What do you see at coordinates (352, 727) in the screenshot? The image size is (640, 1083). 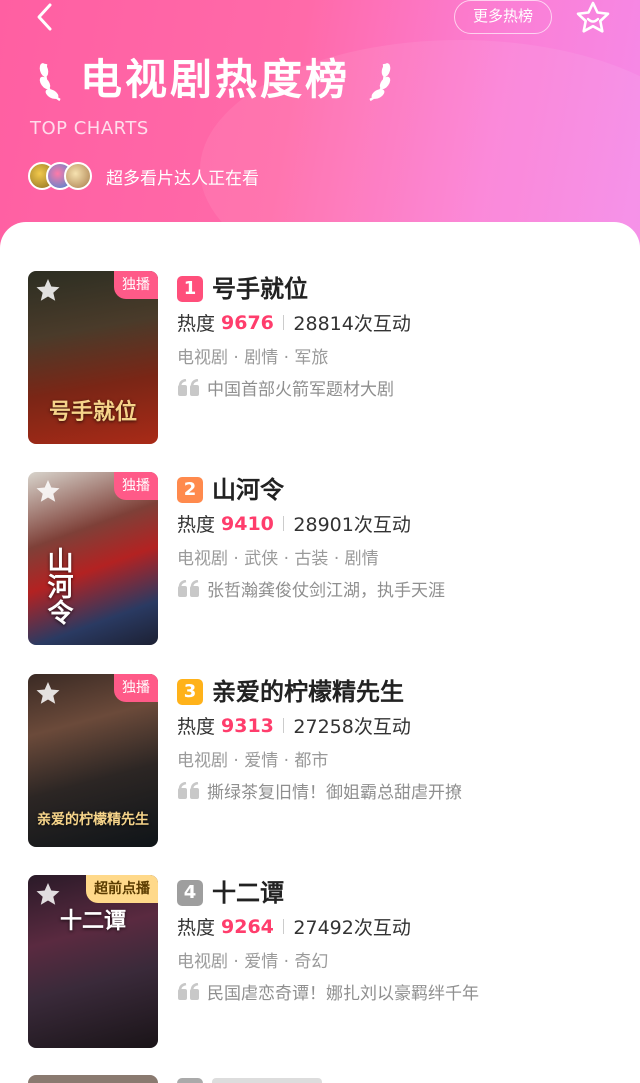 I see `interaction-count: 27258次互动` at bounding box center [352, 727].